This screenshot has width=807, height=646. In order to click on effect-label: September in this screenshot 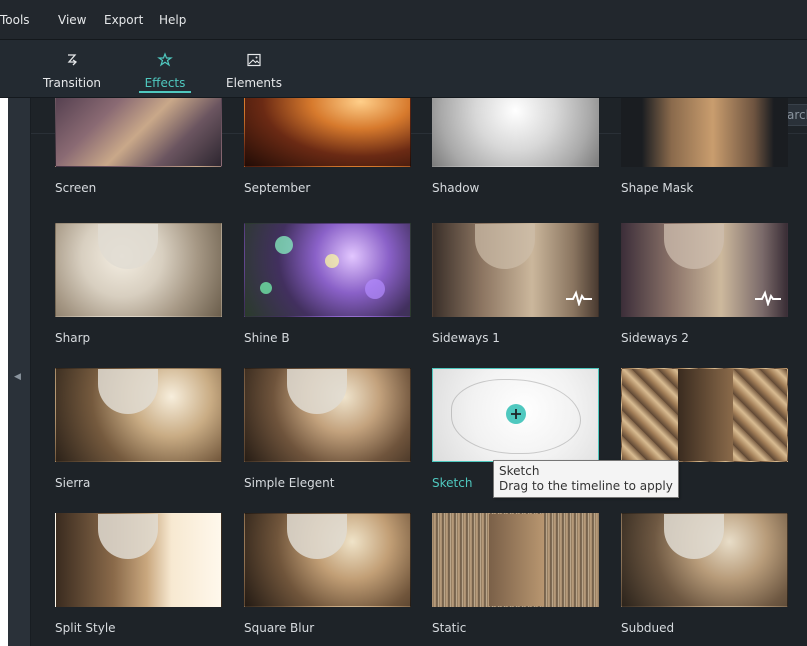, I will do `click(277, 188)`.